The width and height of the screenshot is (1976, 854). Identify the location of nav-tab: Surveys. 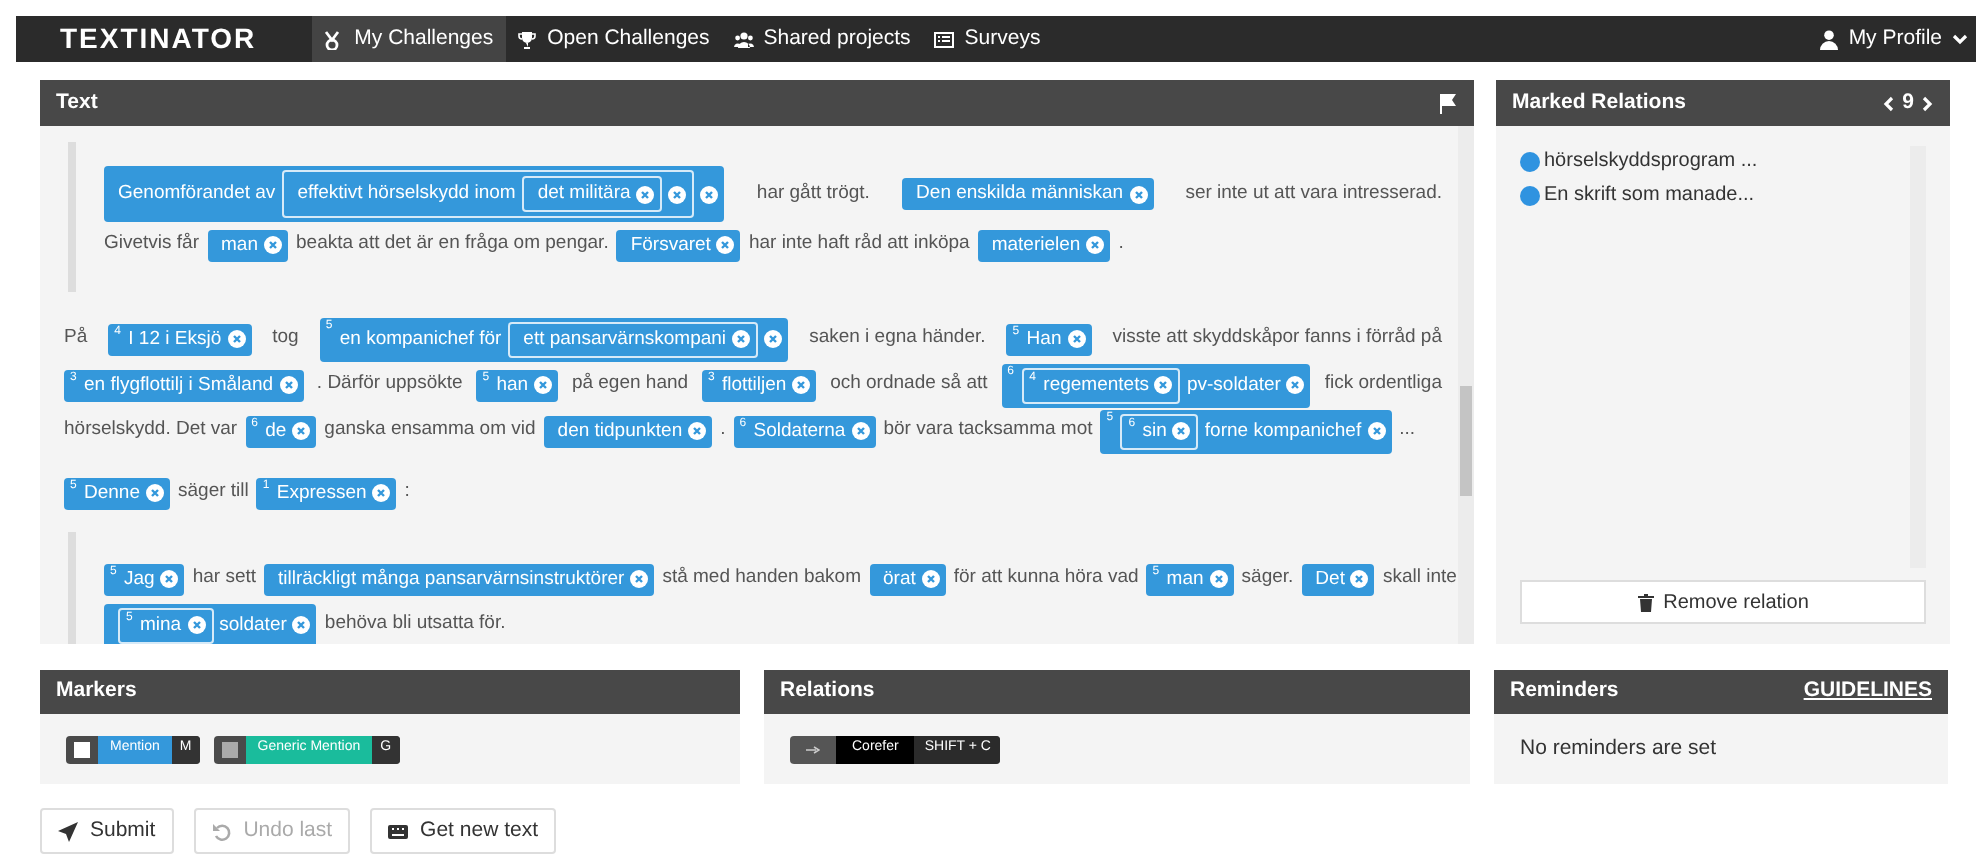
(987, 39).